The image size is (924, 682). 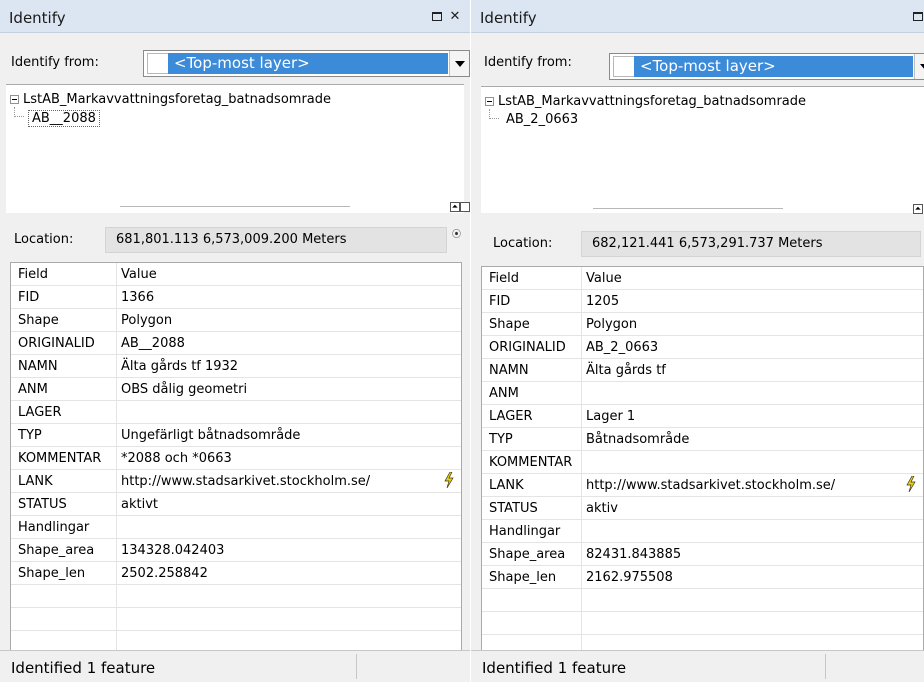 I want to click on field-value: *2088 och *0663, so click(x=176, y=458).